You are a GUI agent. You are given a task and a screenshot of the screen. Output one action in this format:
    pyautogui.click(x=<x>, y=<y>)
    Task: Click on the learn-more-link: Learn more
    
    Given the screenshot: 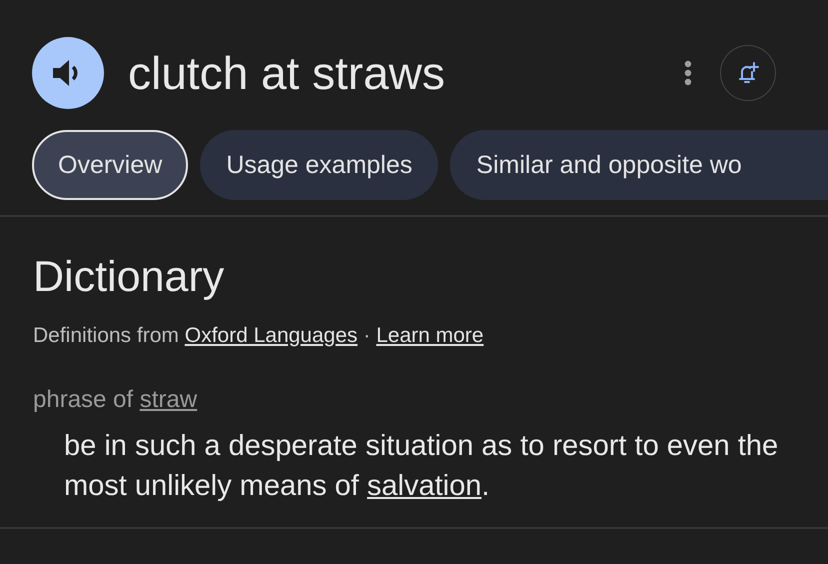 What is the action you would take?
    pyautogui.click(x=430, y=335)
    